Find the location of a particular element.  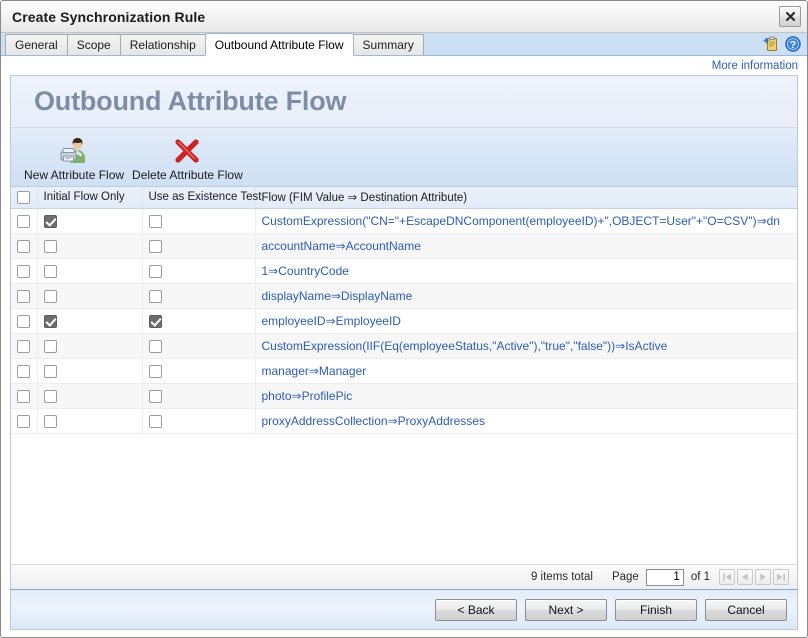

more-information-link: More information is located at coordinates (755, 66).